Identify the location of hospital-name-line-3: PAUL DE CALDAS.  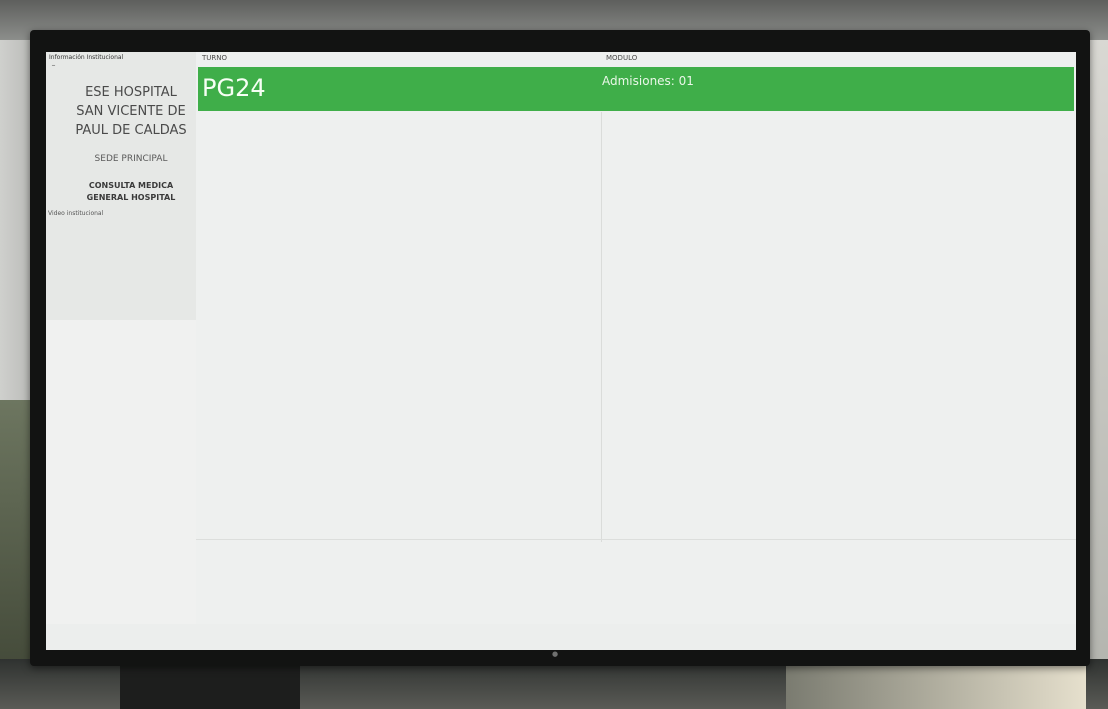
(131, 130).